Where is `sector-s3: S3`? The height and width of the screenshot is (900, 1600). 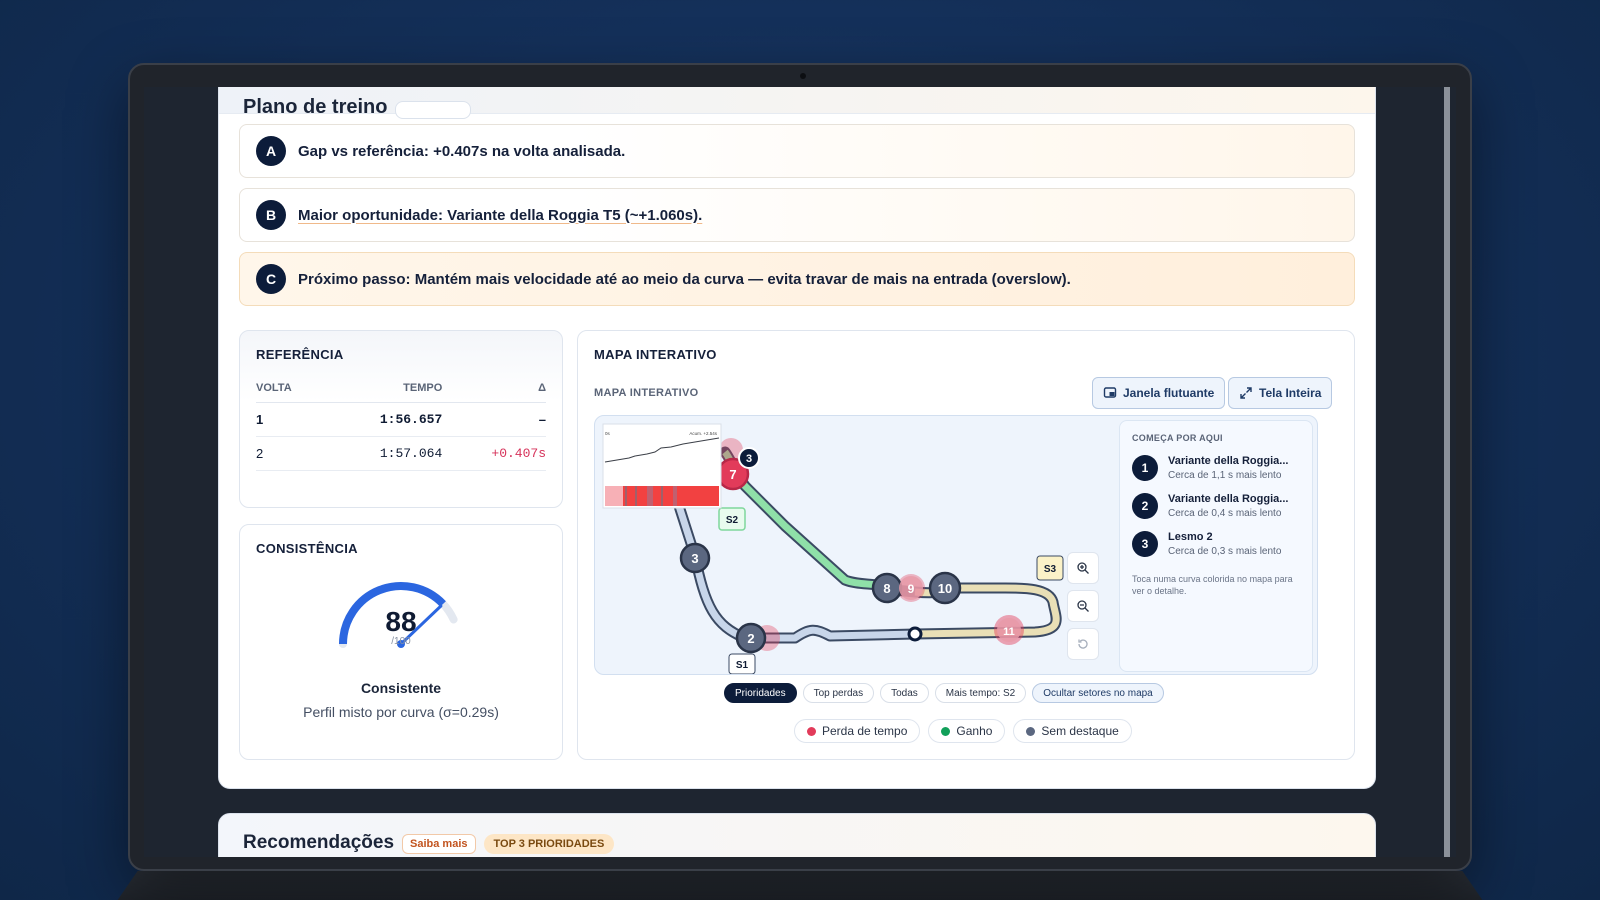
sector-s3: S3 is located at coordinates (1050, 568).